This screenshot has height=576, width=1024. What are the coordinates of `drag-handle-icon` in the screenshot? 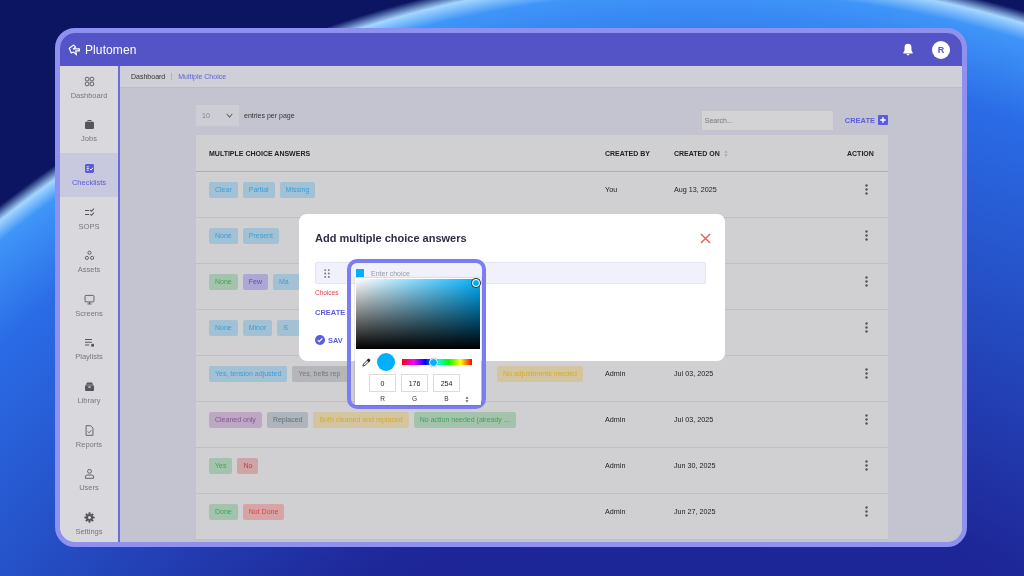 It's located at (327, 273).